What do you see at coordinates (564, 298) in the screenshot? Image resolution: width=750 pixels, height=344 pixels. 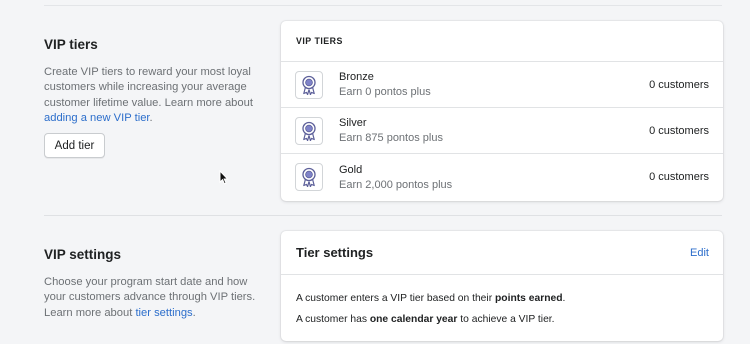 I see `rule1-suffix: .` at bounding box center [564, 298].